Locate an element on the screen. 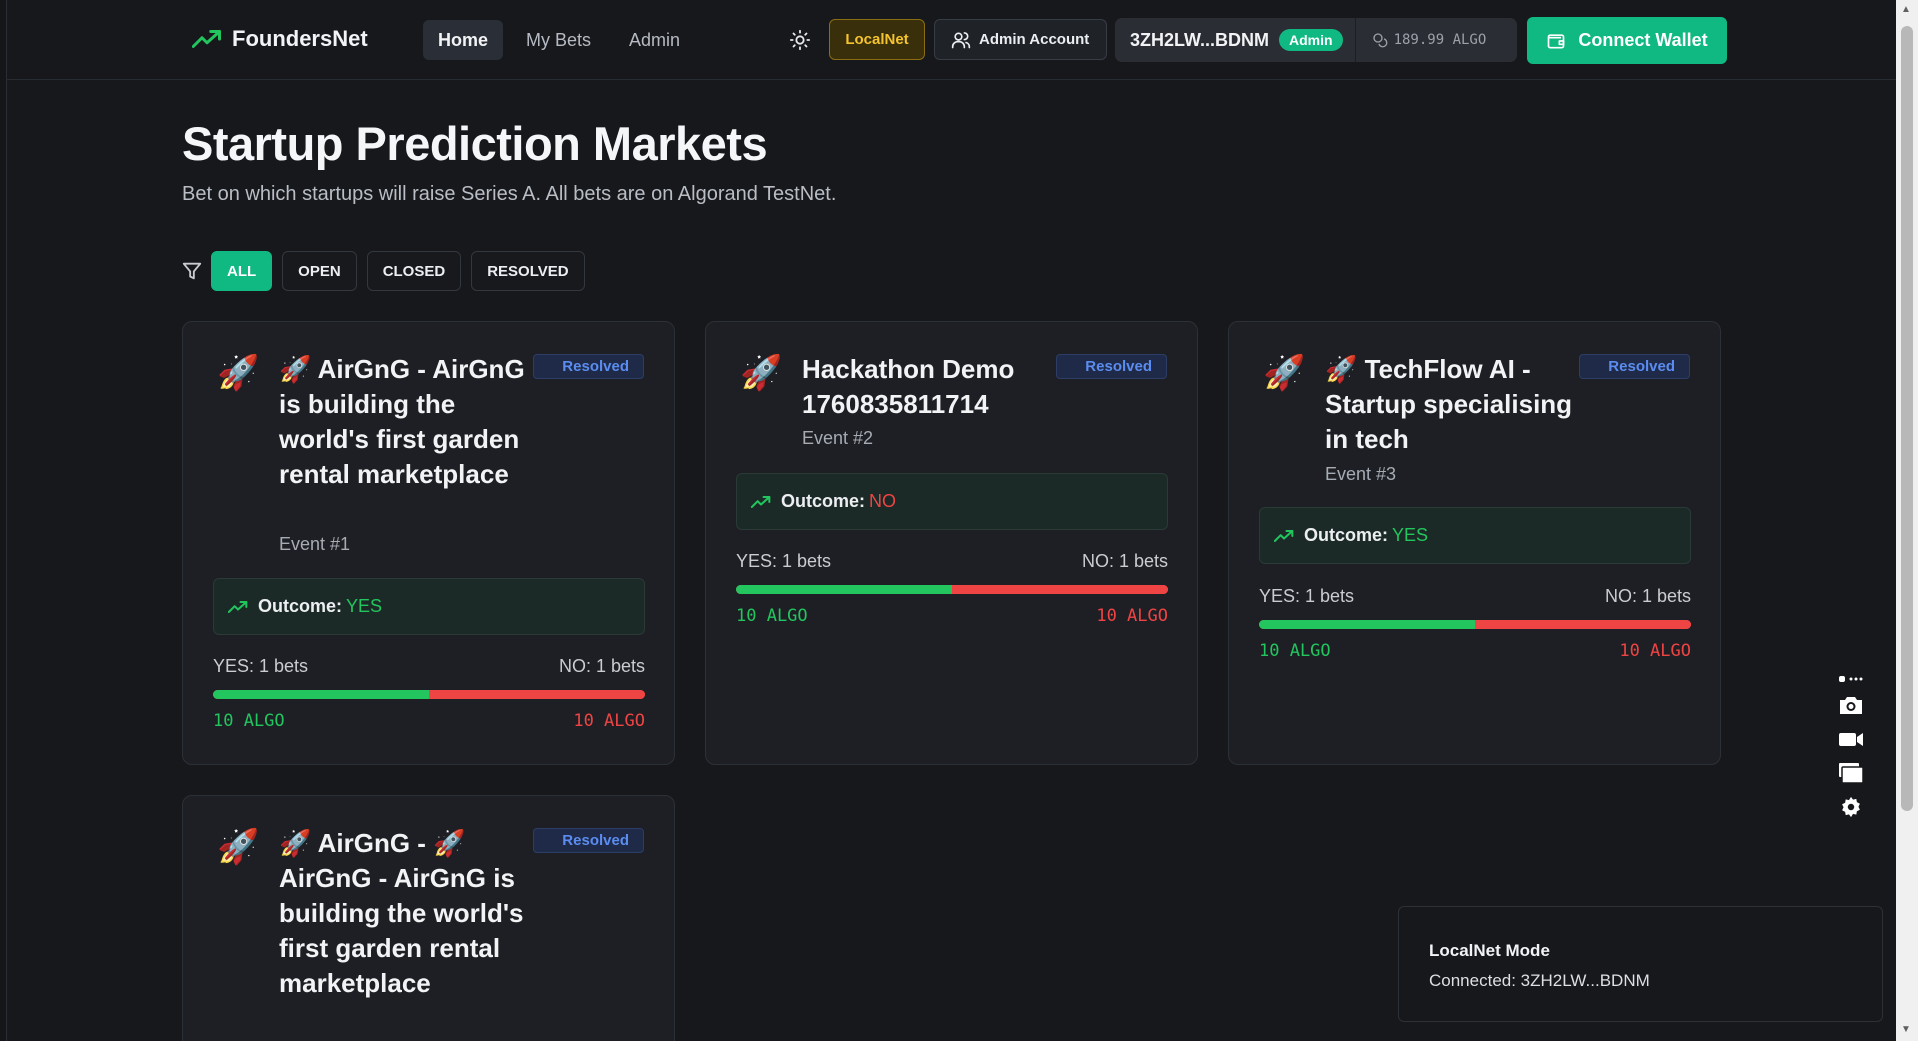 This screenshot has height=1041, width=1918. balance-value: 189.99 ALGO is located at coordinates (1440, 40).